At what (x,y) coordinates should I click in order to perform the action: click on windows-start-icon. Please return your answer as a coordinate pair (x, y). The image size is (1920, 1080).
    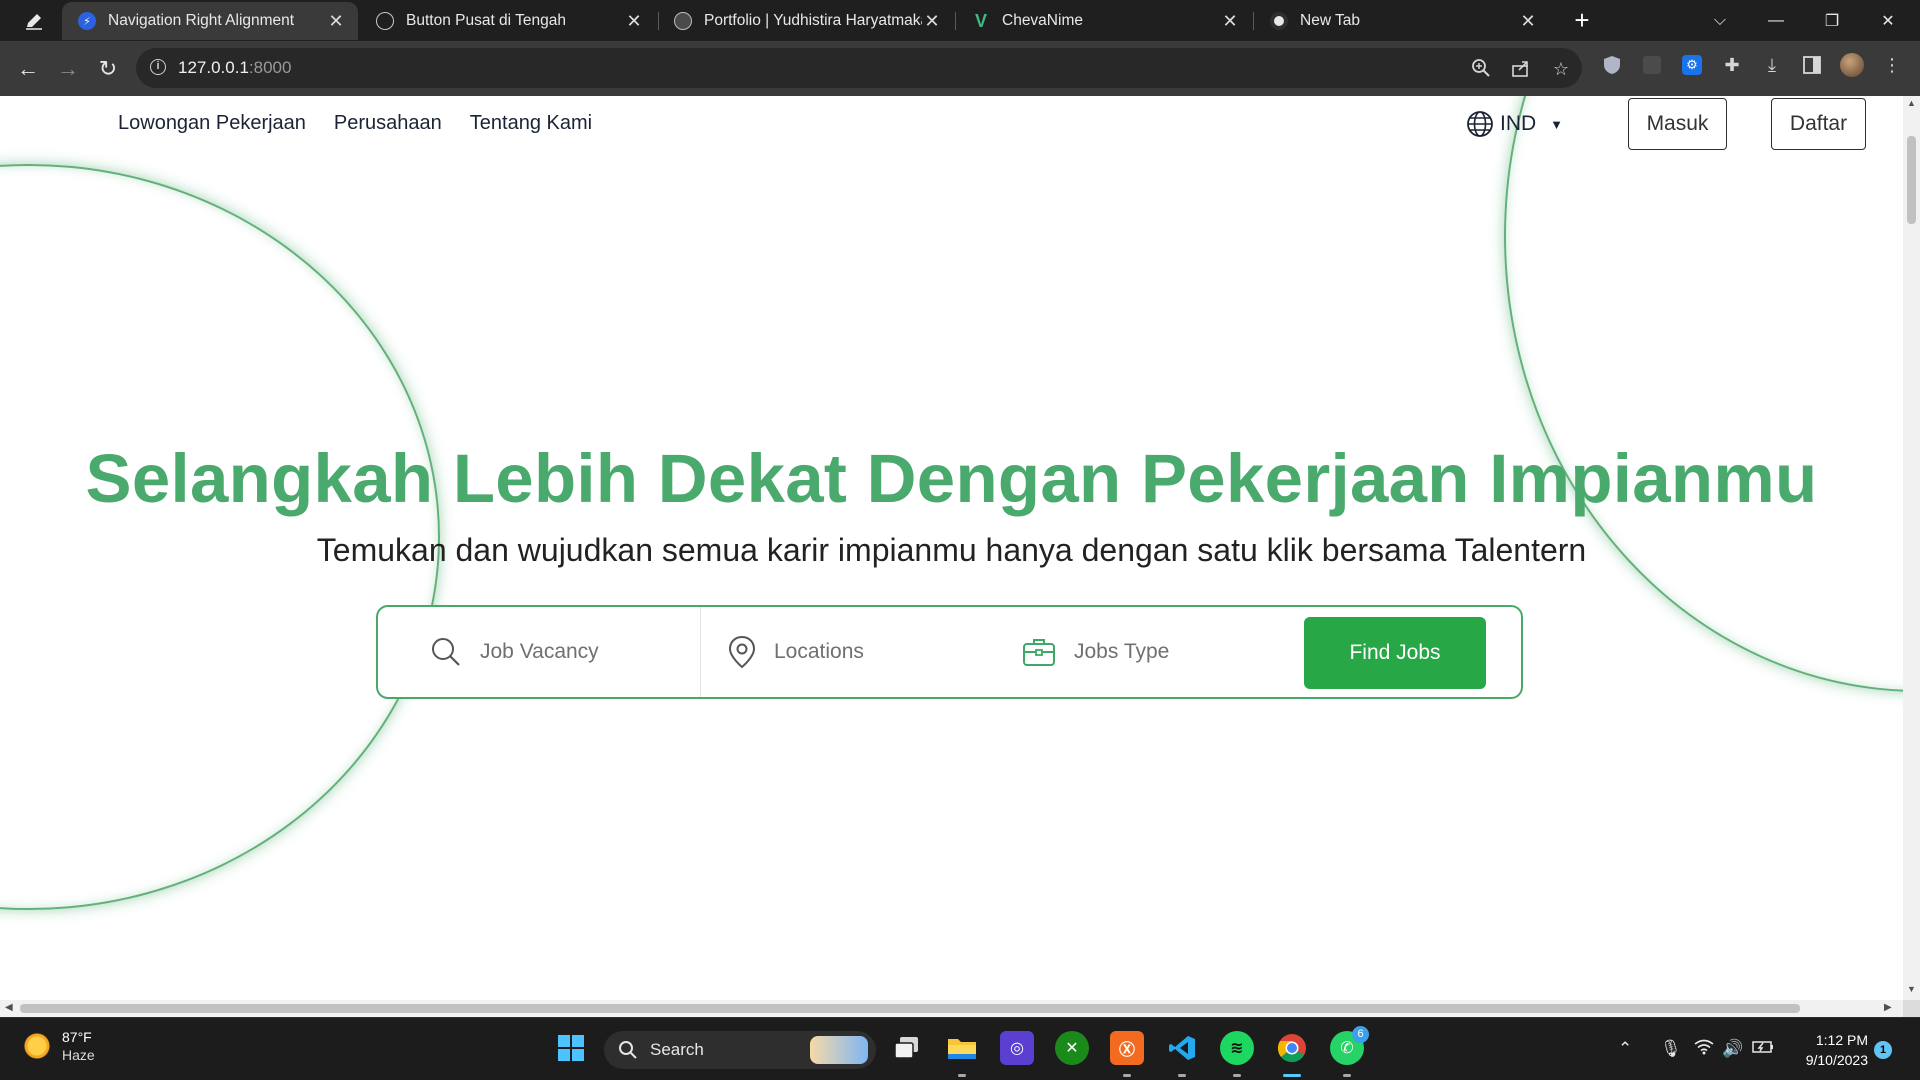
    Looking at the image, I should click on (571, 1048).